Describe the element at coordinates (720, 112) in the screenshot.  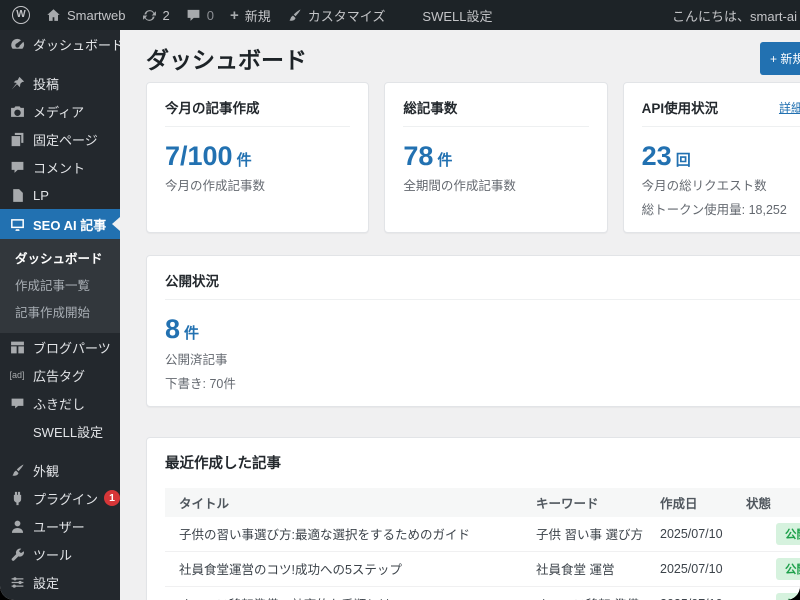
I see `card-head: API使用状況 詳細ログ` at that location.